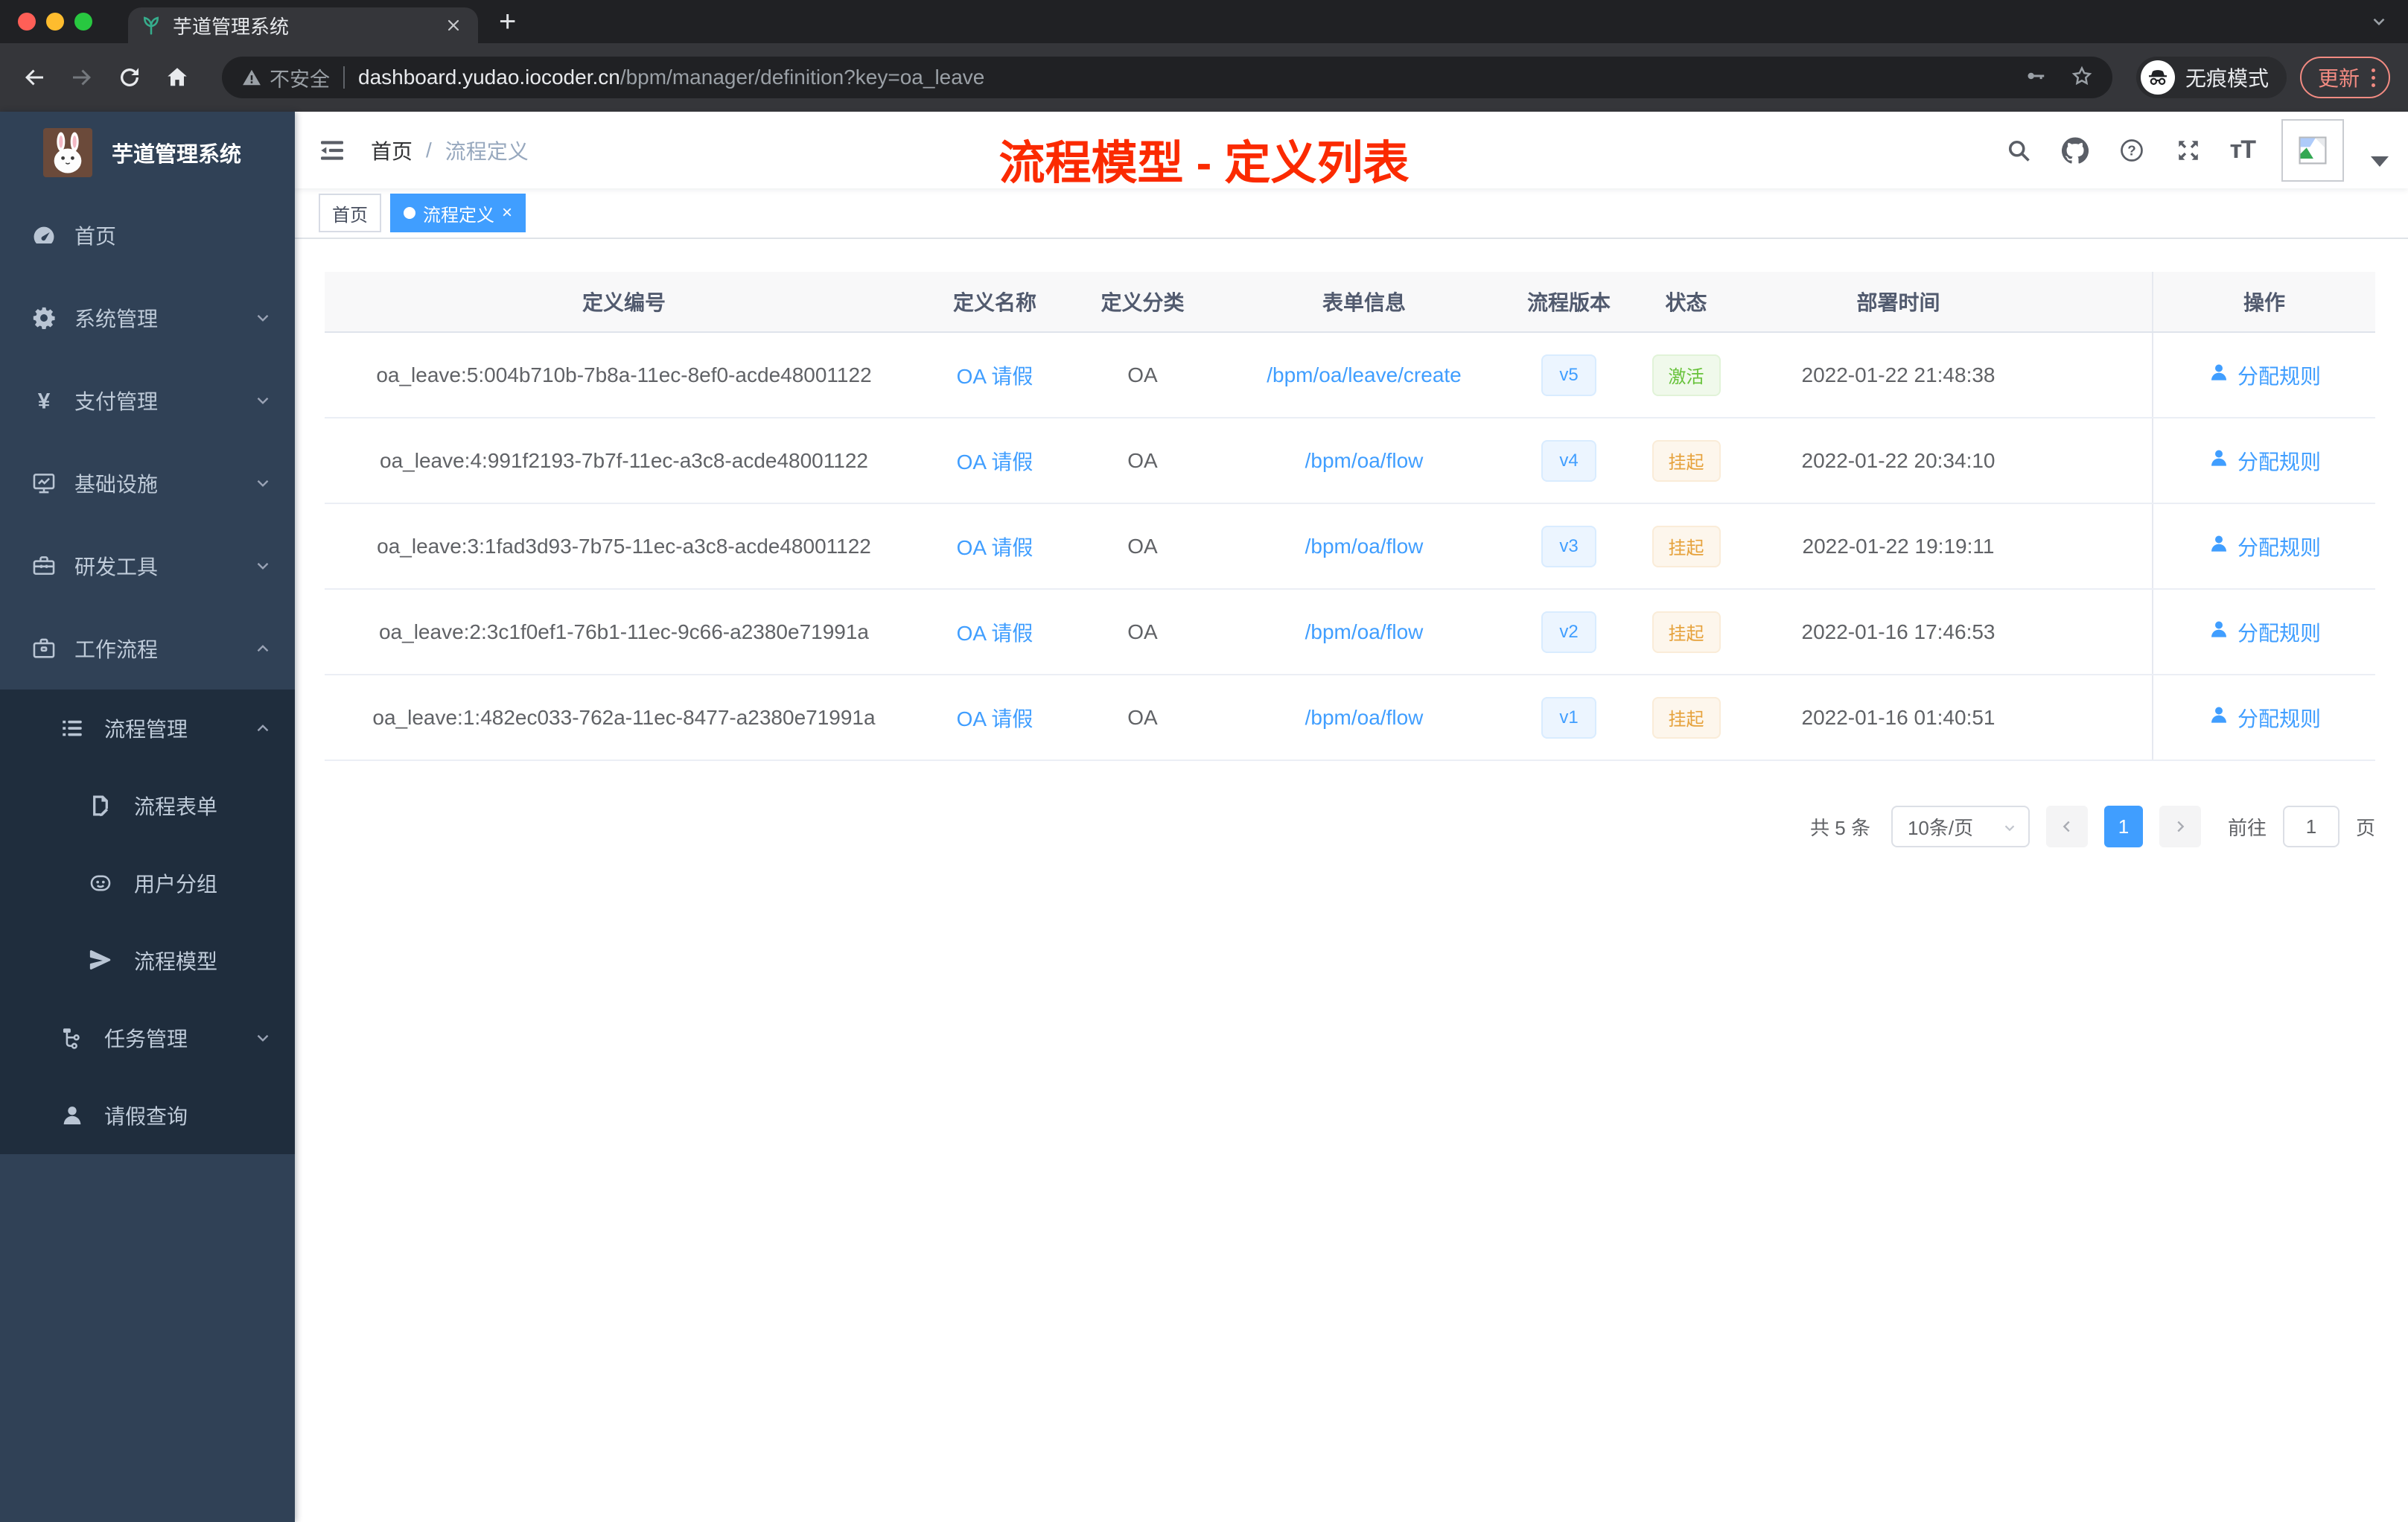  I want to click on font-size-icon: тT, so click(2243, 150).